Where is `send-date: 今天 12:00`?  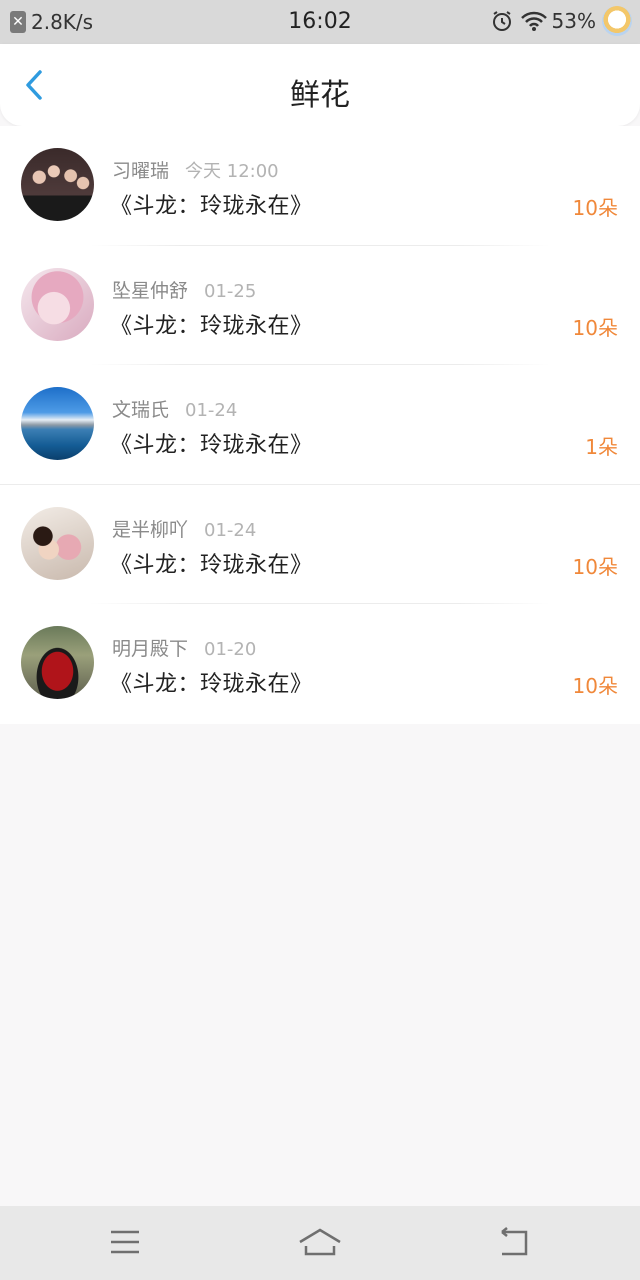
send-date: 今天 12:00 is located at coordinates (232, 171).